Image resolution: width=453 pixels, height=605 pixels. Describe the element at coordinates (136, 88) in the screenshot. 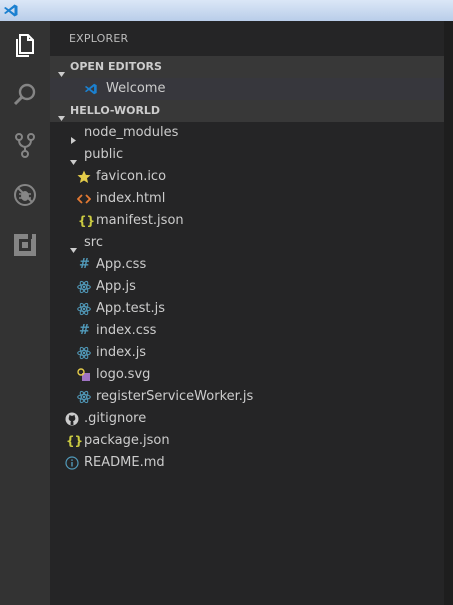

I see `open-editor-label: Welcome` at that location.